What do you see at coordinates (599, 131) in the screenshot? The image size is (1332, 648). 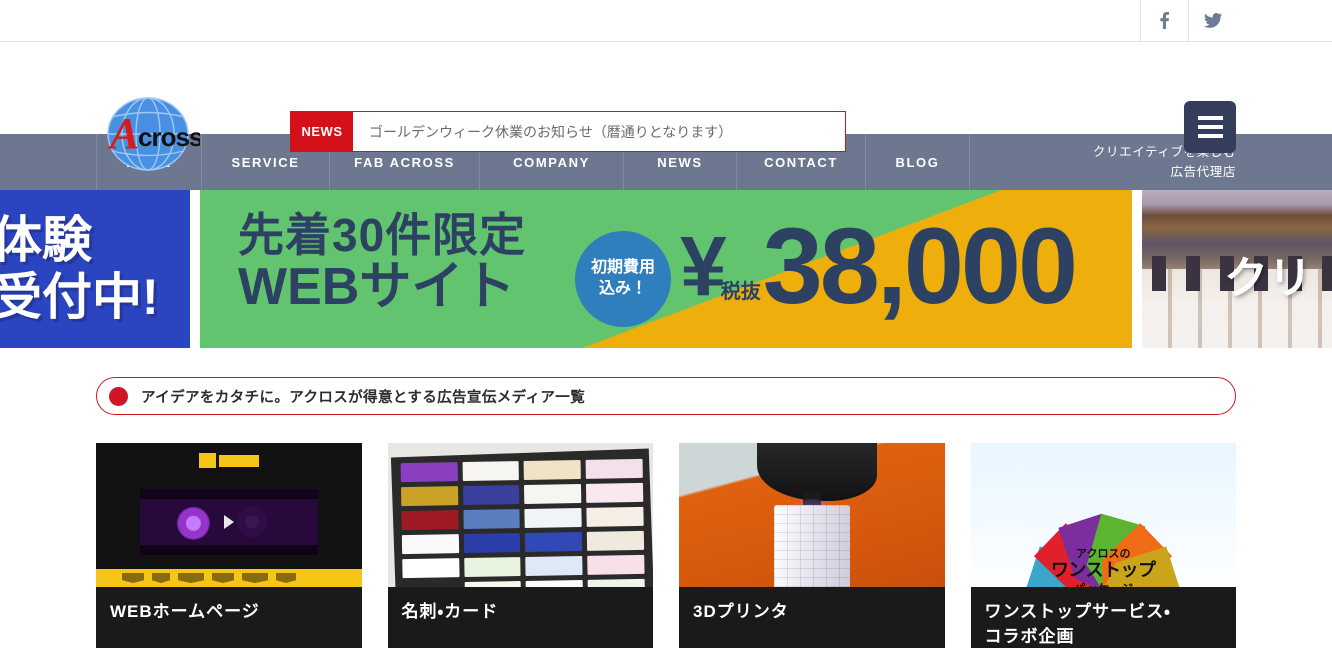 I see `news-headline: ゴールデンウィーク休業のお知らせ（暦通りとなります）` at bounding box center [599, 131].